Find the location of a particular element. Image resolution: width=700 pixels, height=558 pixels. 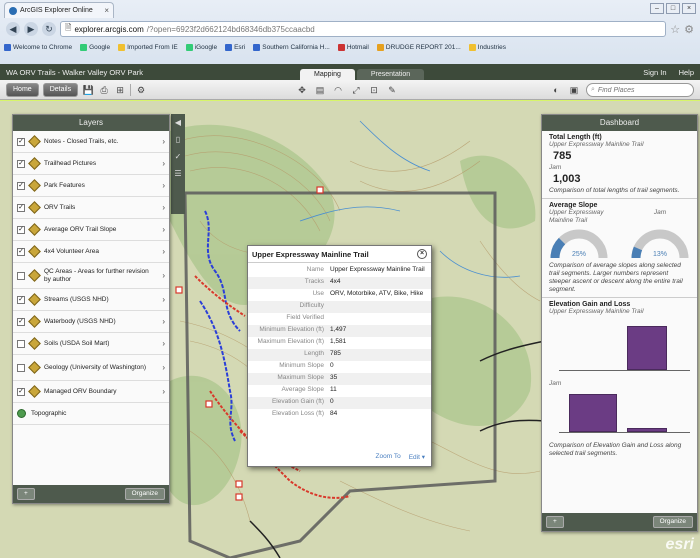

tab-mapping: Mapping is located at coordinates (327, 74).